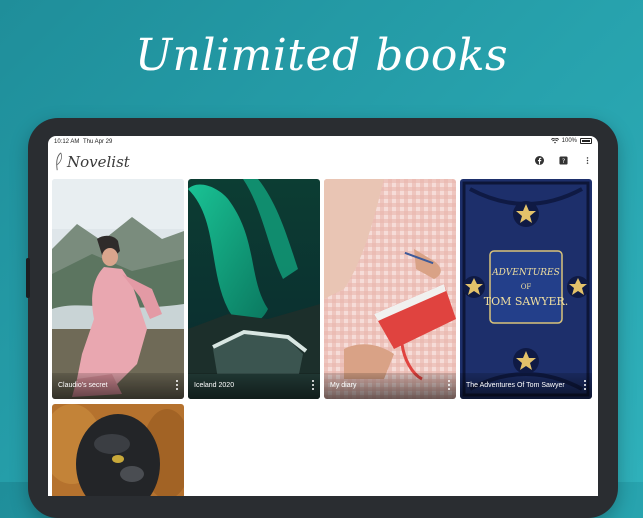 This screenshot has height=518, width=643. What do you see at coordinates (321, 55) in the screenshot?
I see `promo-headline: Unlimited books` at bounding box center [321, 55].